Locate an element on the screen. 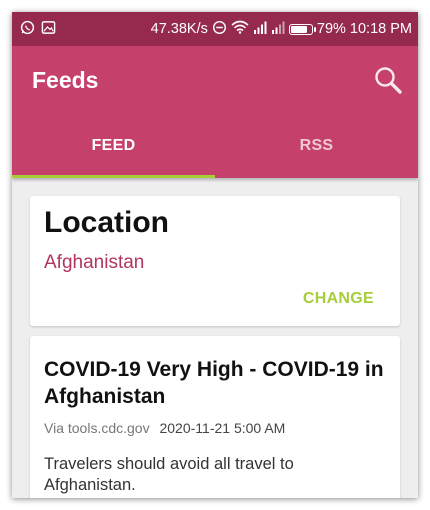 The height and width of the screenshot is (510, 430). tab-rss: RSS is located at coordinates (316, 146).